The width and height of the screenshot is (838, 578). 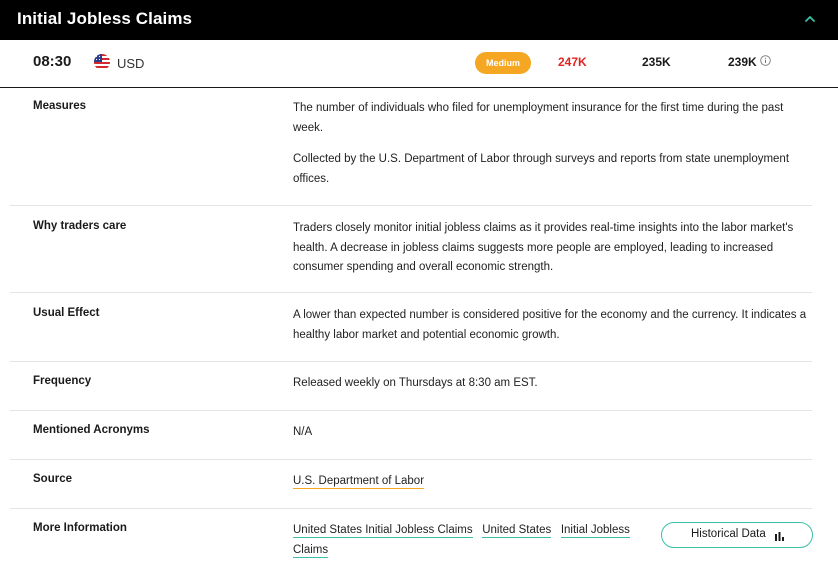 I want to click on acronyms-value: N/A, so click(x=303, y=432).